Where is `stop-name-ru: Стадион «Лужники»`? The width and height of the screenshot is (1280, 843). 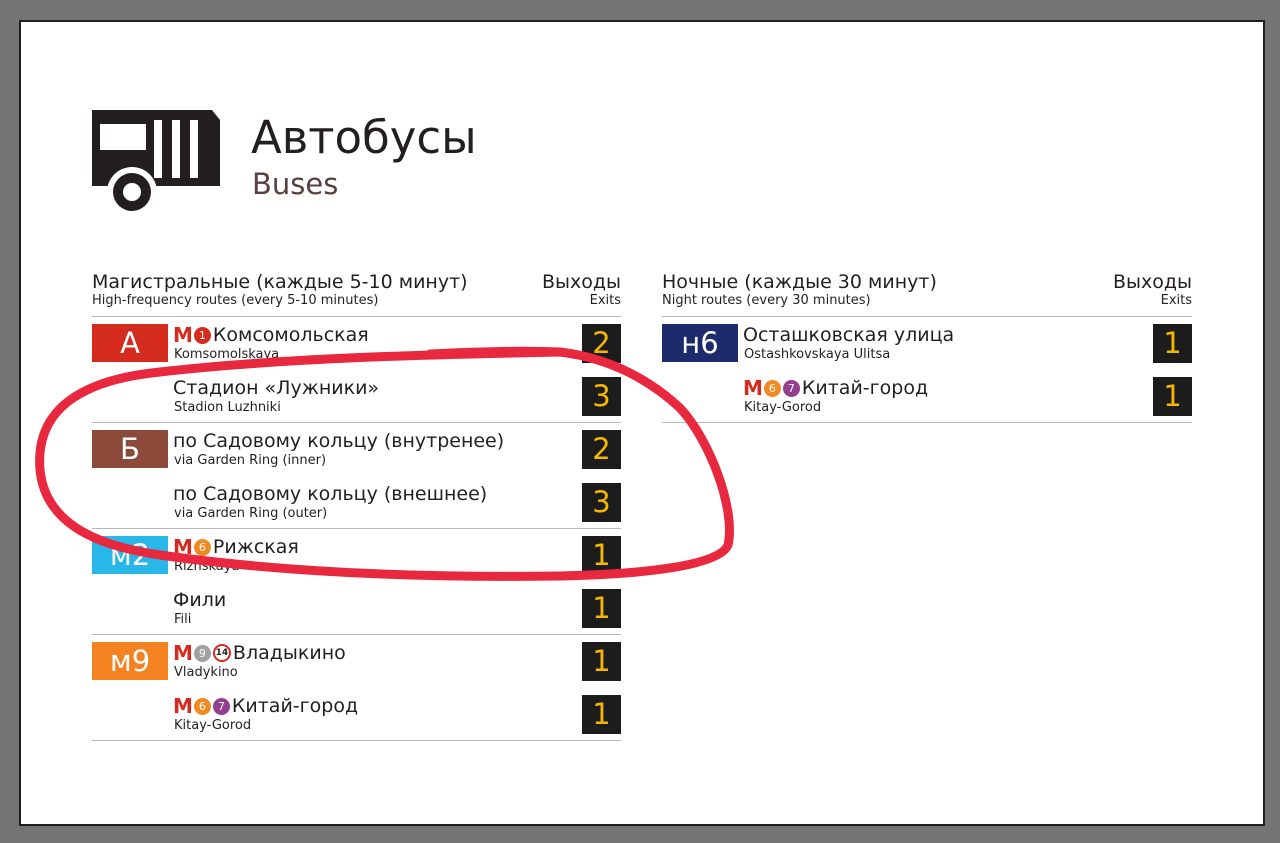 stop-name-ru: Стадион «Лужники» is located at coordinates (276, 388).